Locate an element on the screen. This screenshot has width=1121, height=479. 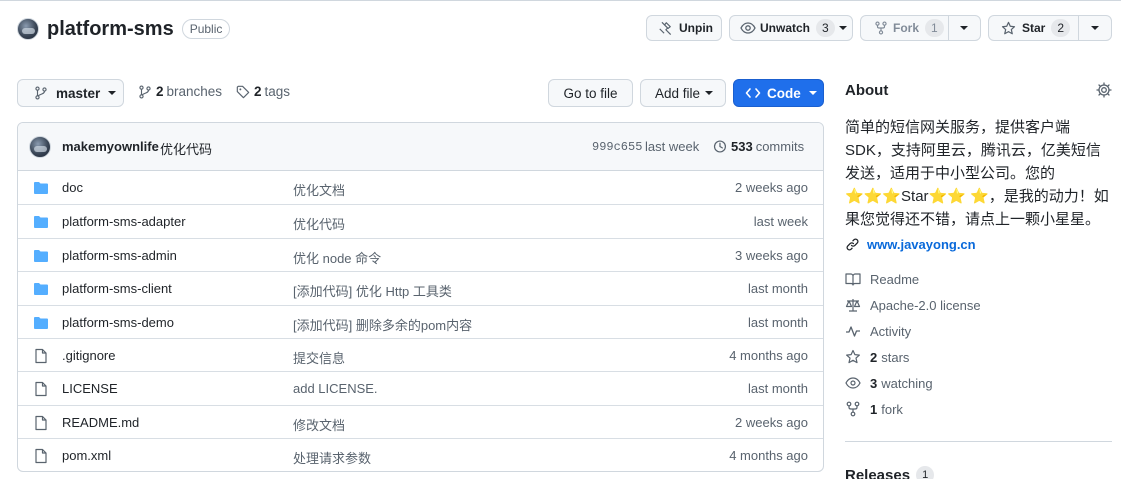
file-name: platform-sms-client is located at coordinates (117, 288).